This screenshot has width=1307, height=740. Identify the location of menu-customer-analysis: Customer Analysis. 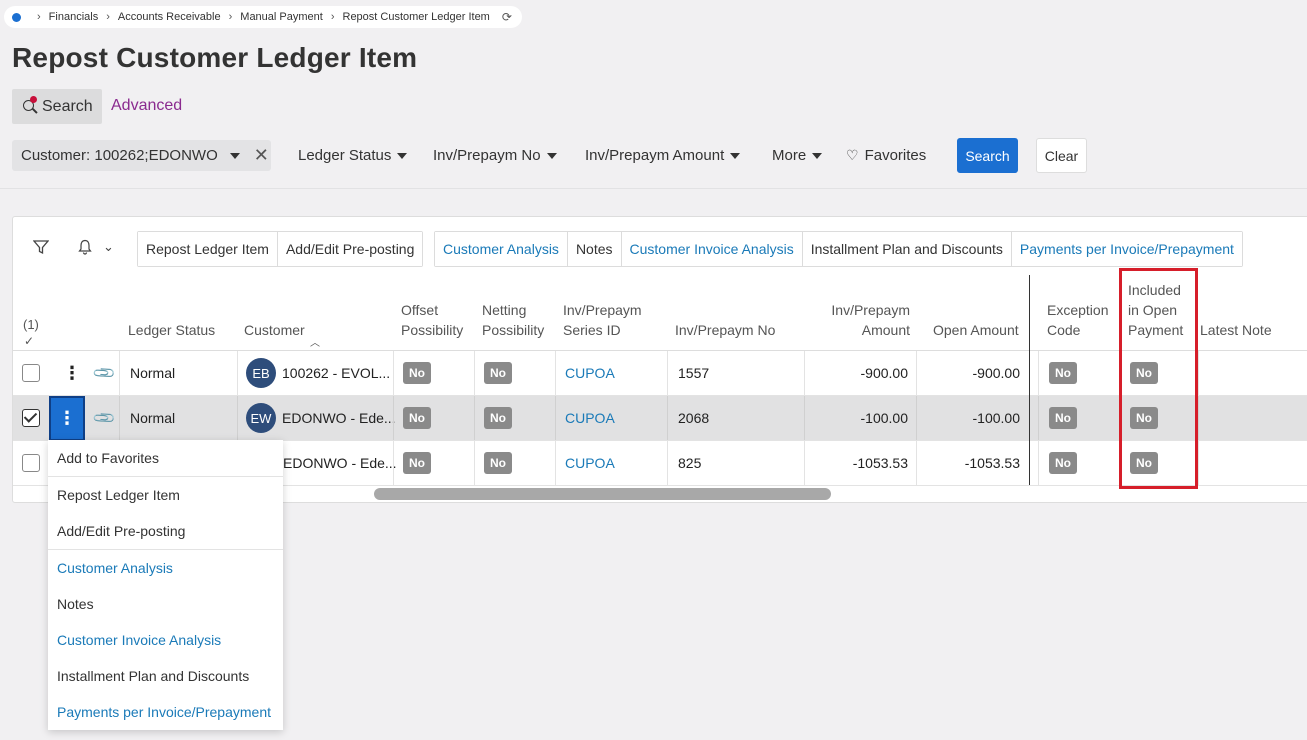
(115, 568).